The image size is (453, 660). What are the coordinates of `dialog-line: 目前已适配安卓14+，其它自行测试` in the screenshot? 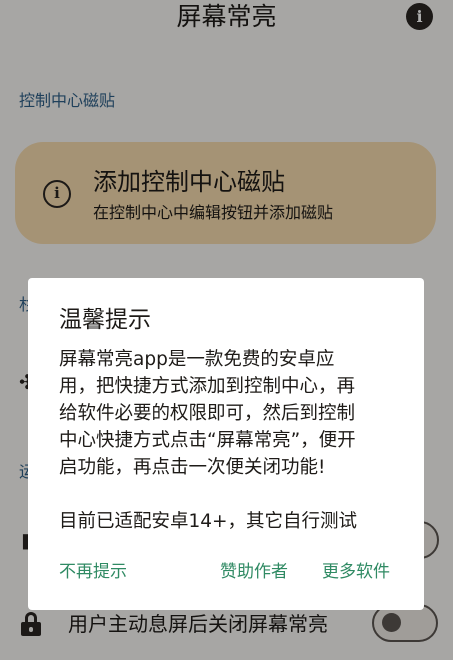 It's located at (208, 521).